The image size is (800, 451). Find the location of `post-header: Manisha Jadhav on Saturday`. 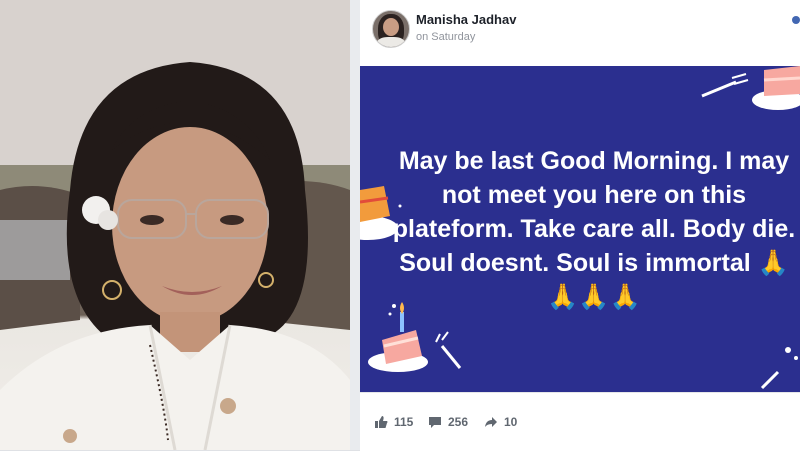

post-header: Manisha Jadhav on Saturday is located at coordinates (580, 33).